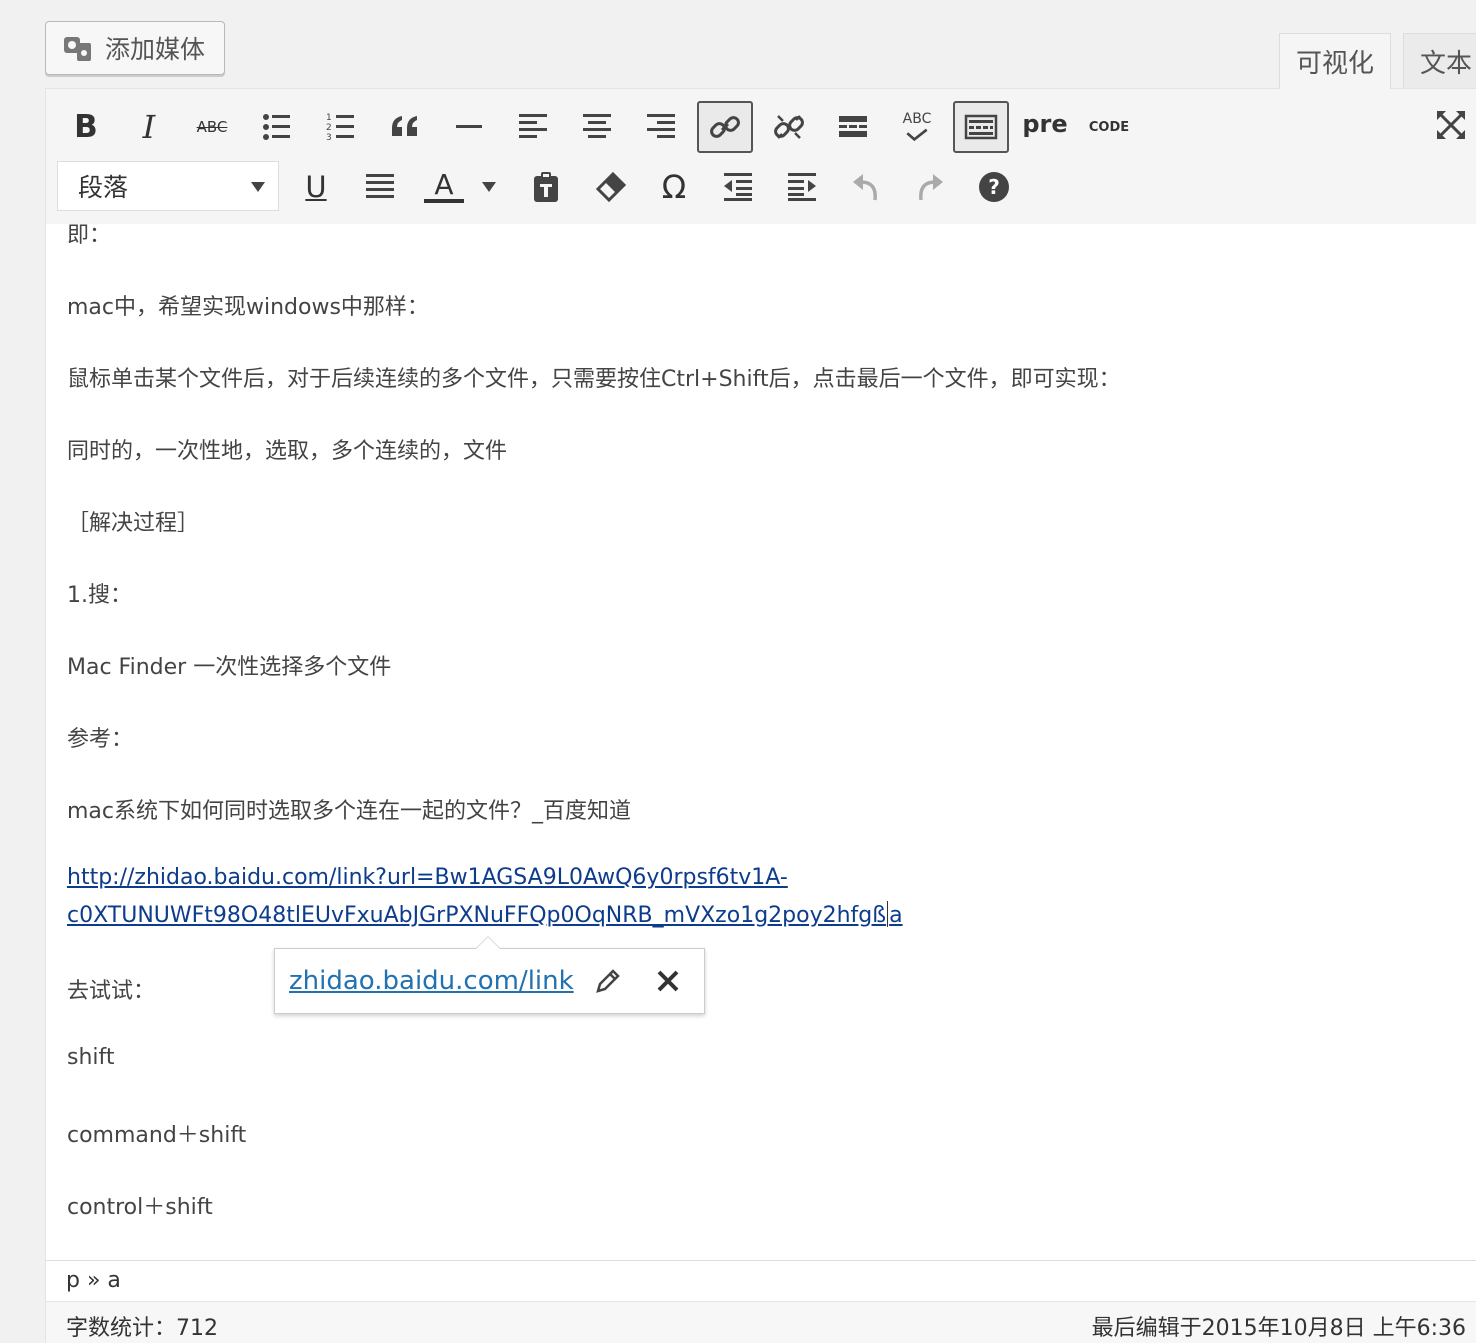 This screenshot has height=1343, width=1476. What do you see at coordinates (229, 667) in the screenshot?
I see `text-line: Mac Finder 一次性选择多个文件` at bounding box center [229, 667].